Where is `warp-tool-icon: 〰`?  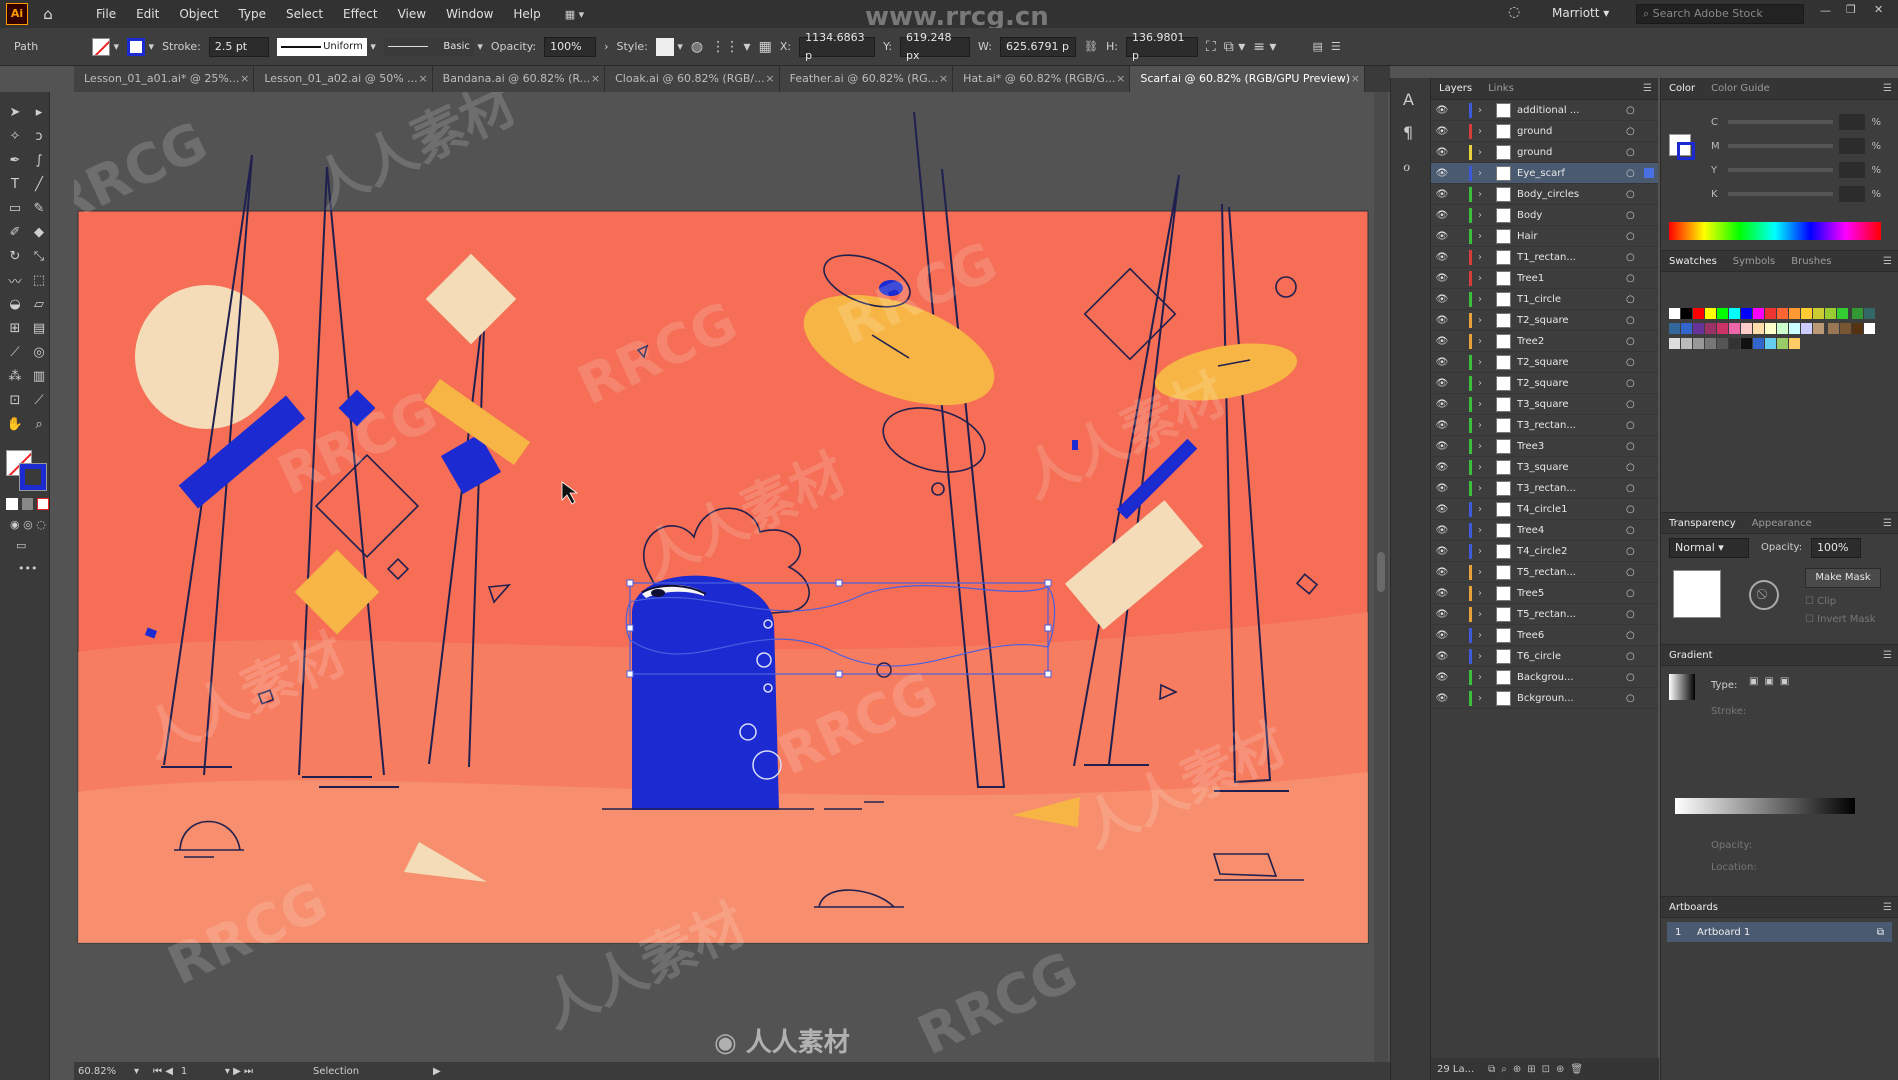
warp-tool-icon: 〰 is located at coordinates (15, 280).